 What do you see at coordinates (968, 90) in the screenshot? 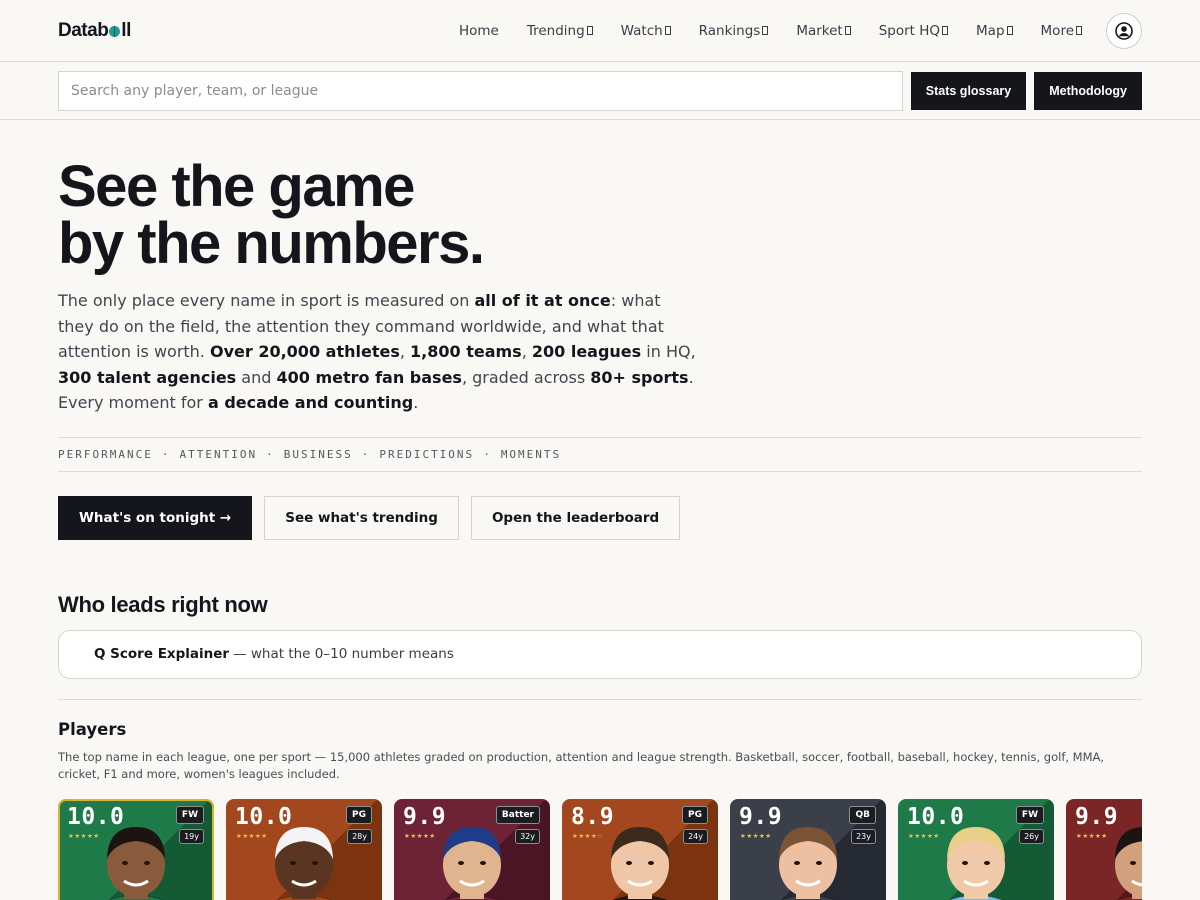
I see `stats-glossary-button: Stats glossary` at bounding box center [968, 90].